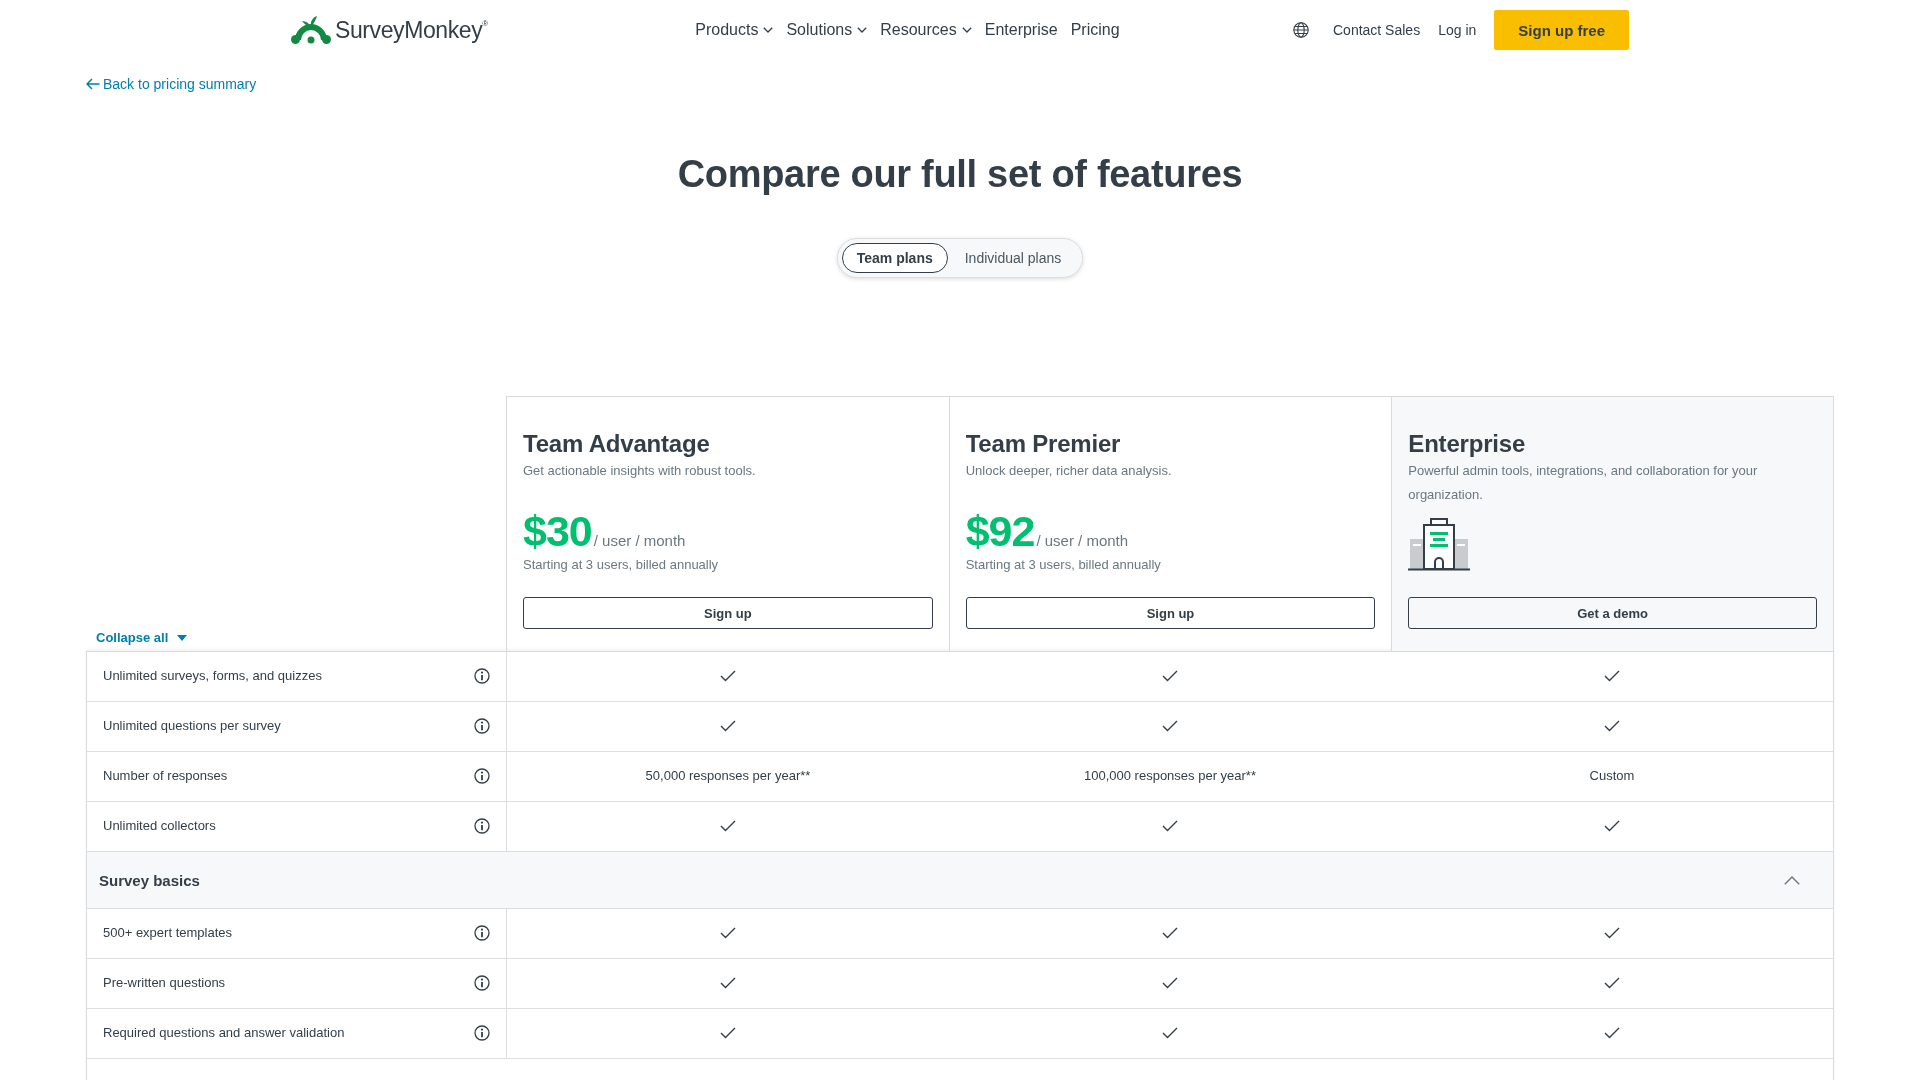  Describe the element at coordinates (1043, 444) in the screenshot. I see `plan-name: Team Premier` at that location.